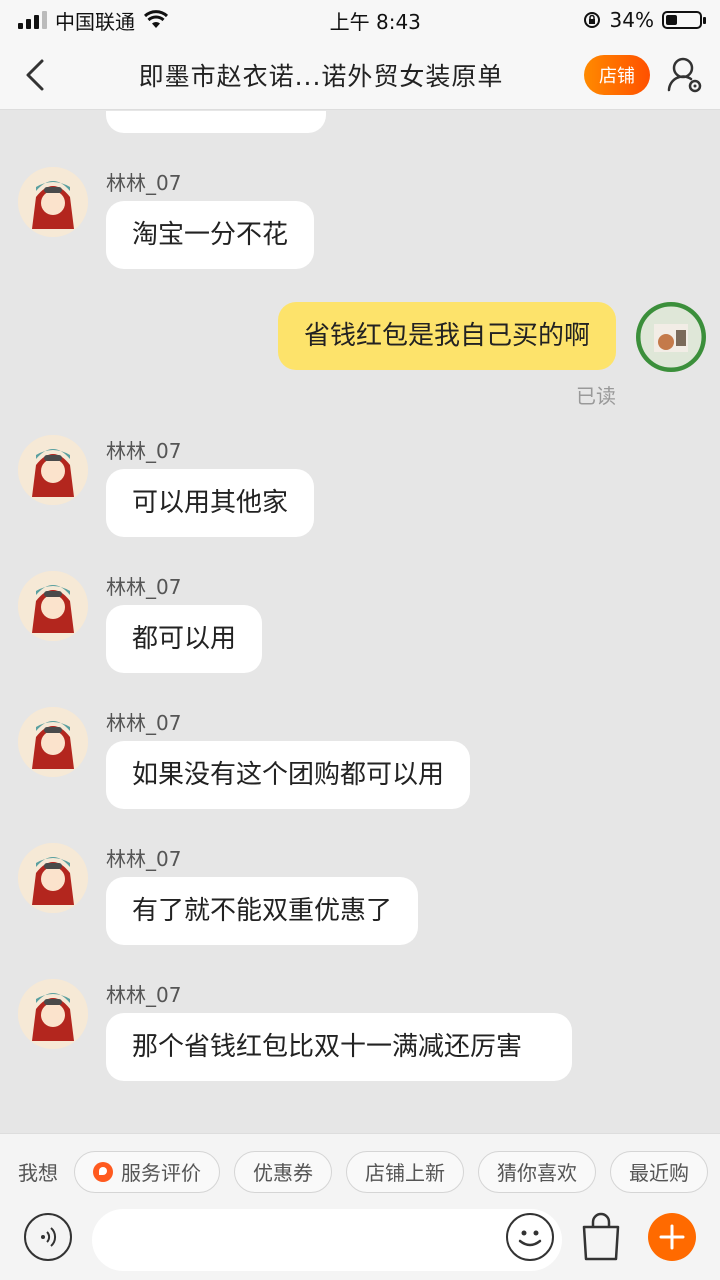  What do you see at coordinates (617, 74) in the screenshot?
I see `store-button: 店铺` at bounding box center [617, 74].